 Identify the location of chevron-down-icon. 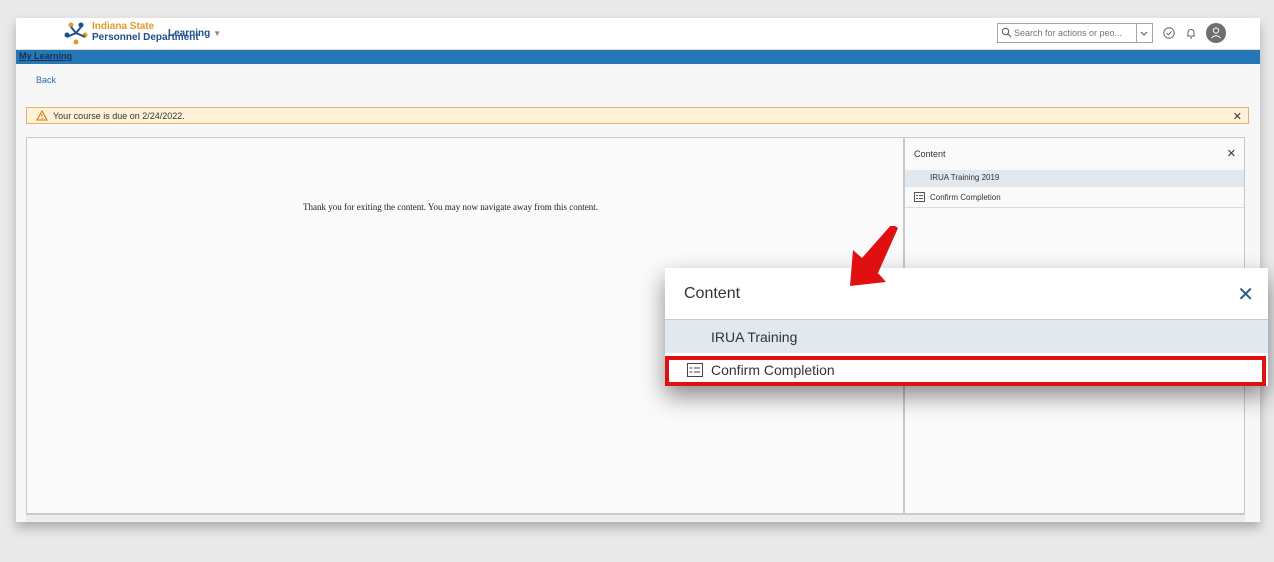
(1144, 33).